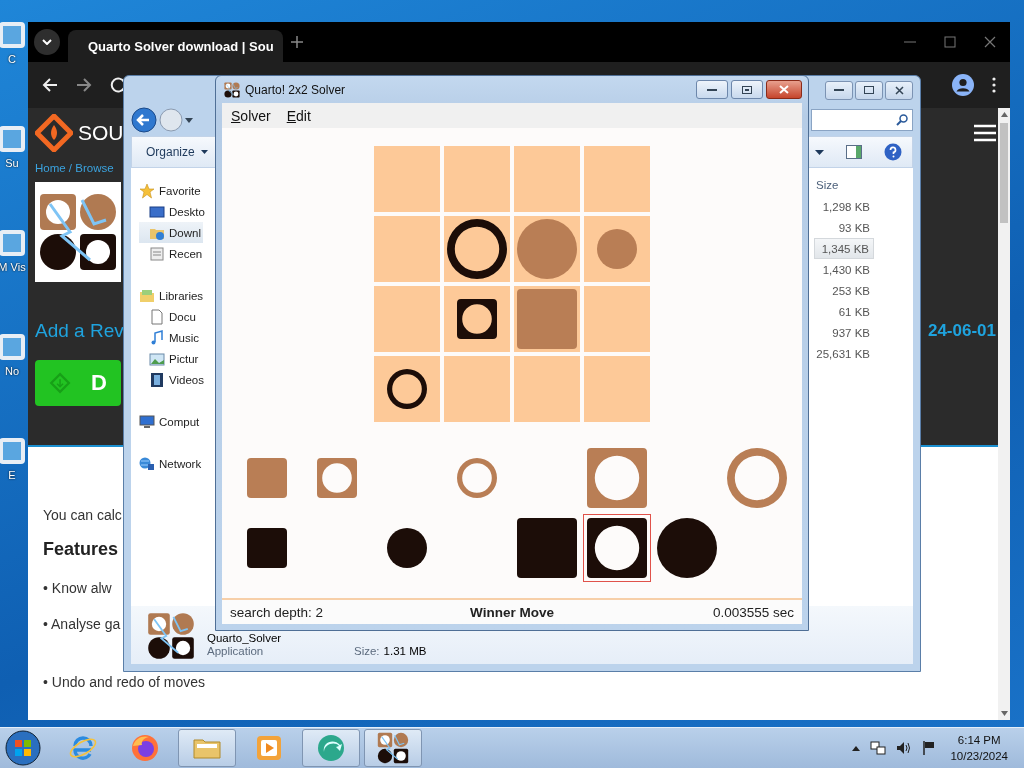 This screenshot has width=1024, height=768. Describe the element at coordinates (74, 168) in the screenshot. I see `breadcrumb-link: Home / Browse` at that location.